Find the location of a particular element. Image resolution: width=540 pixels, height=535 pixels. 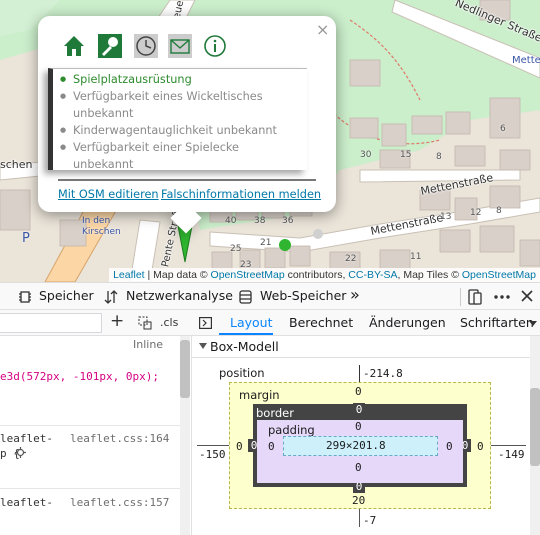

position-leader-bottom is located at coordinates (359, 518).